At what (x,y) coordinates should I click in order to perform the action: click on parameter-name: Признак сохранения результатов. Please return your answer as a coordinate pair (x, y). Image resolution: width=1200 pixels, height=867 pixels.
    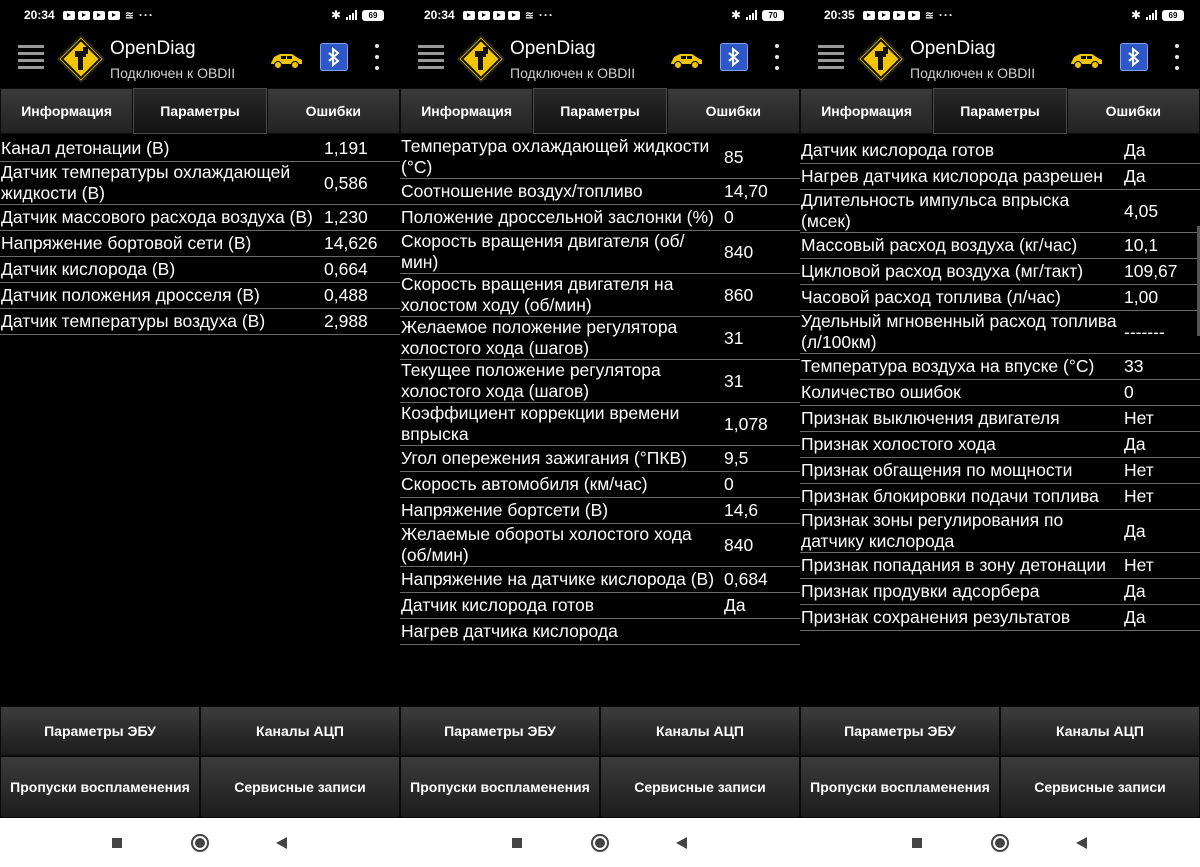
    Looking at the image, I should click on (936, 617).